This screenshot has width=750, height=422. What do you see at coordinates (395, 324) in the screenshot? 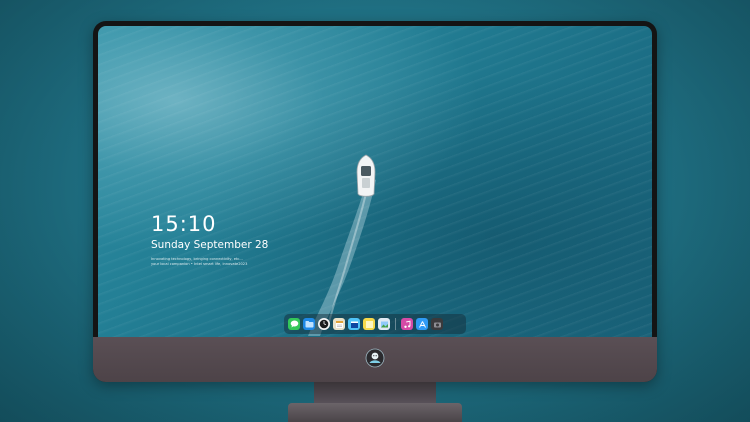
I see `dock-divider` at bounding box center [395, 324].